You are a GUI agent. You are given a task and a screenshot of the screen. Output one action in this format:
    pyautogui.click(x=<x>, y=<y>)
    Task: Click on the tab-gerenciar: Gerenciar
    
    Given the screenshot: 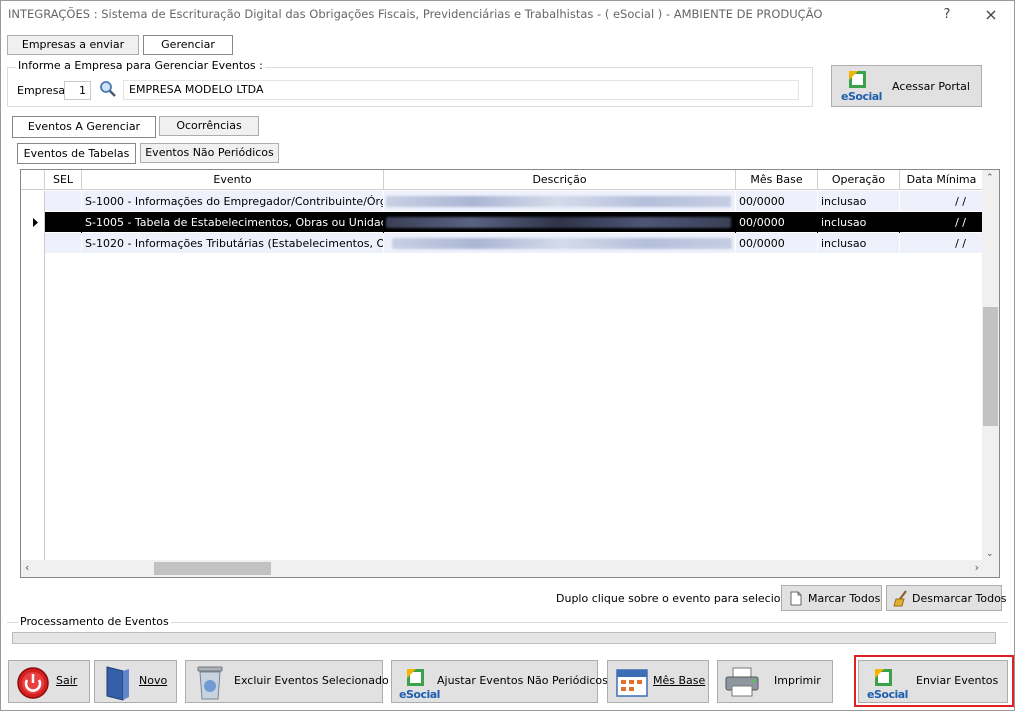 What is the action you would take?
    pyautogui.click(x=188, y=45)
    